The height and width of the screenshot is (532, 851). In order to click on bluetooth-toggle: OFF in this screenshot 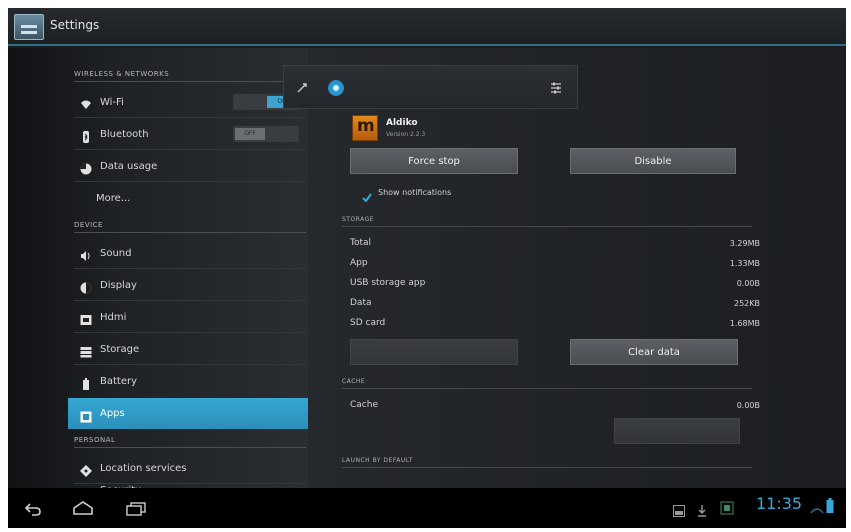, I will do `click(266, 134)`.